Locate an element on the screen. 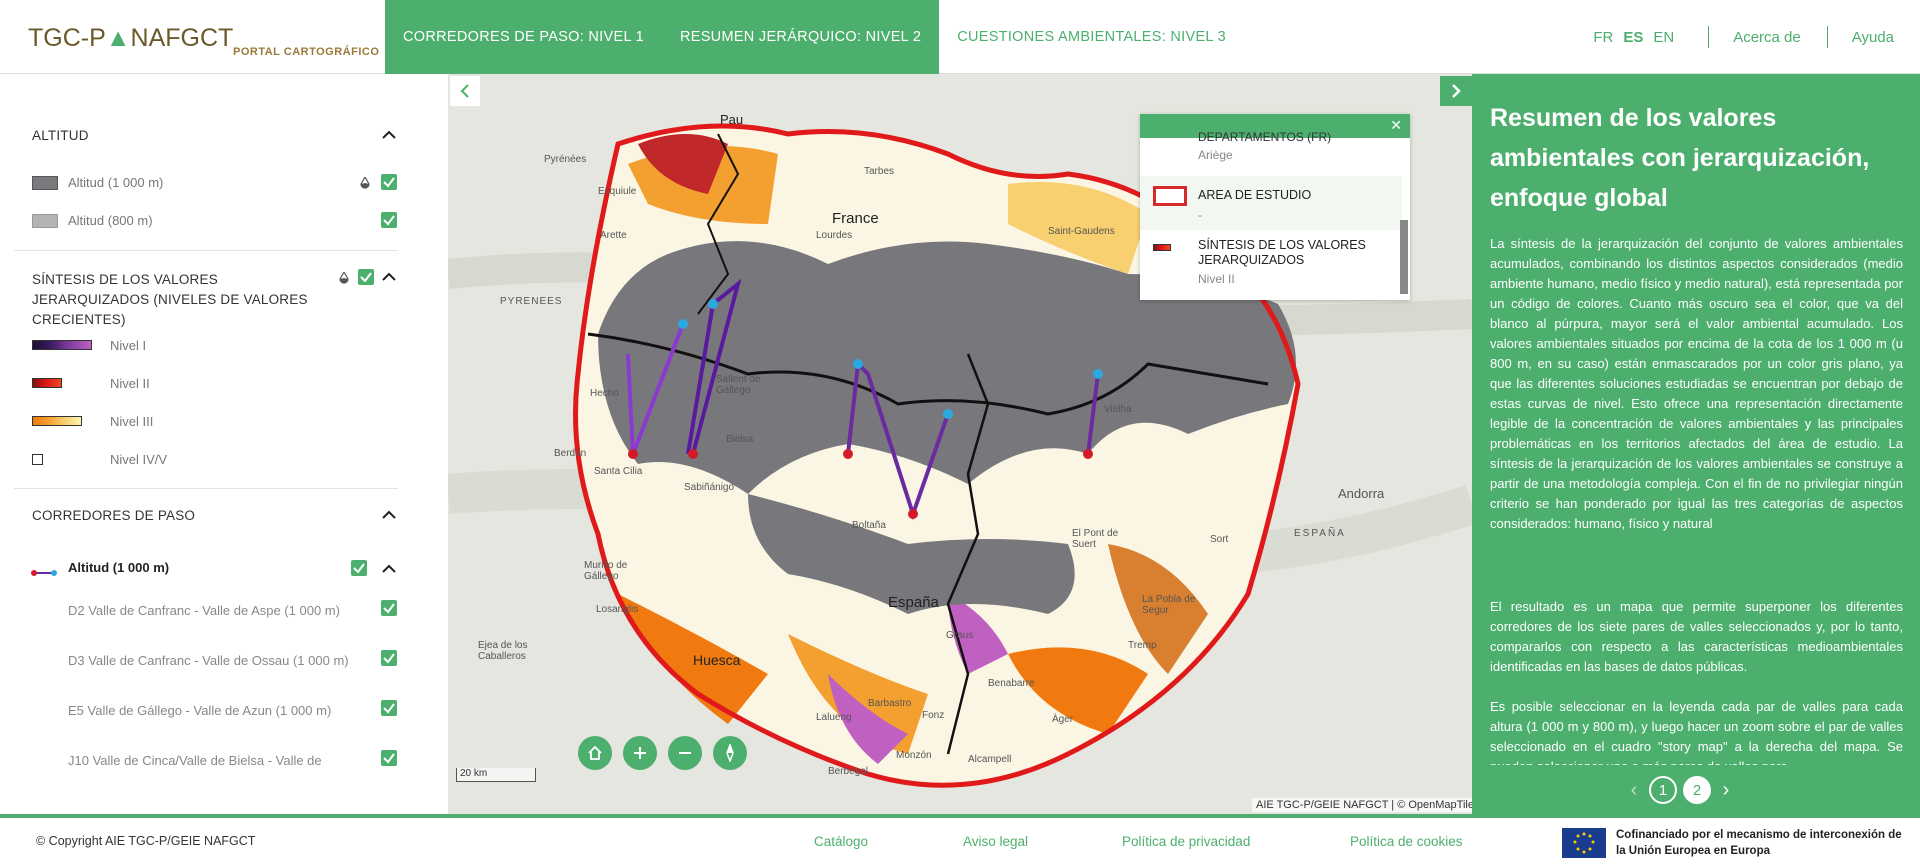 Image resolution: width=1920 pixels, height=867 pixels. map-attribution: AIE TGC-P/GEIE NAFGCT | © OpenMapTiles © is located at coordinates (1373, 805).